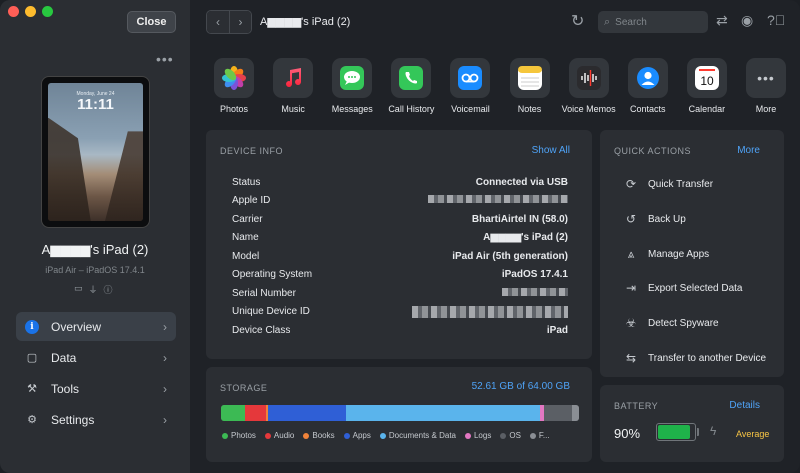 The image size is (800, 473). Describe the element at coordinates (323, 435) in the screenshot. I see `legend-label: Books` at that location.